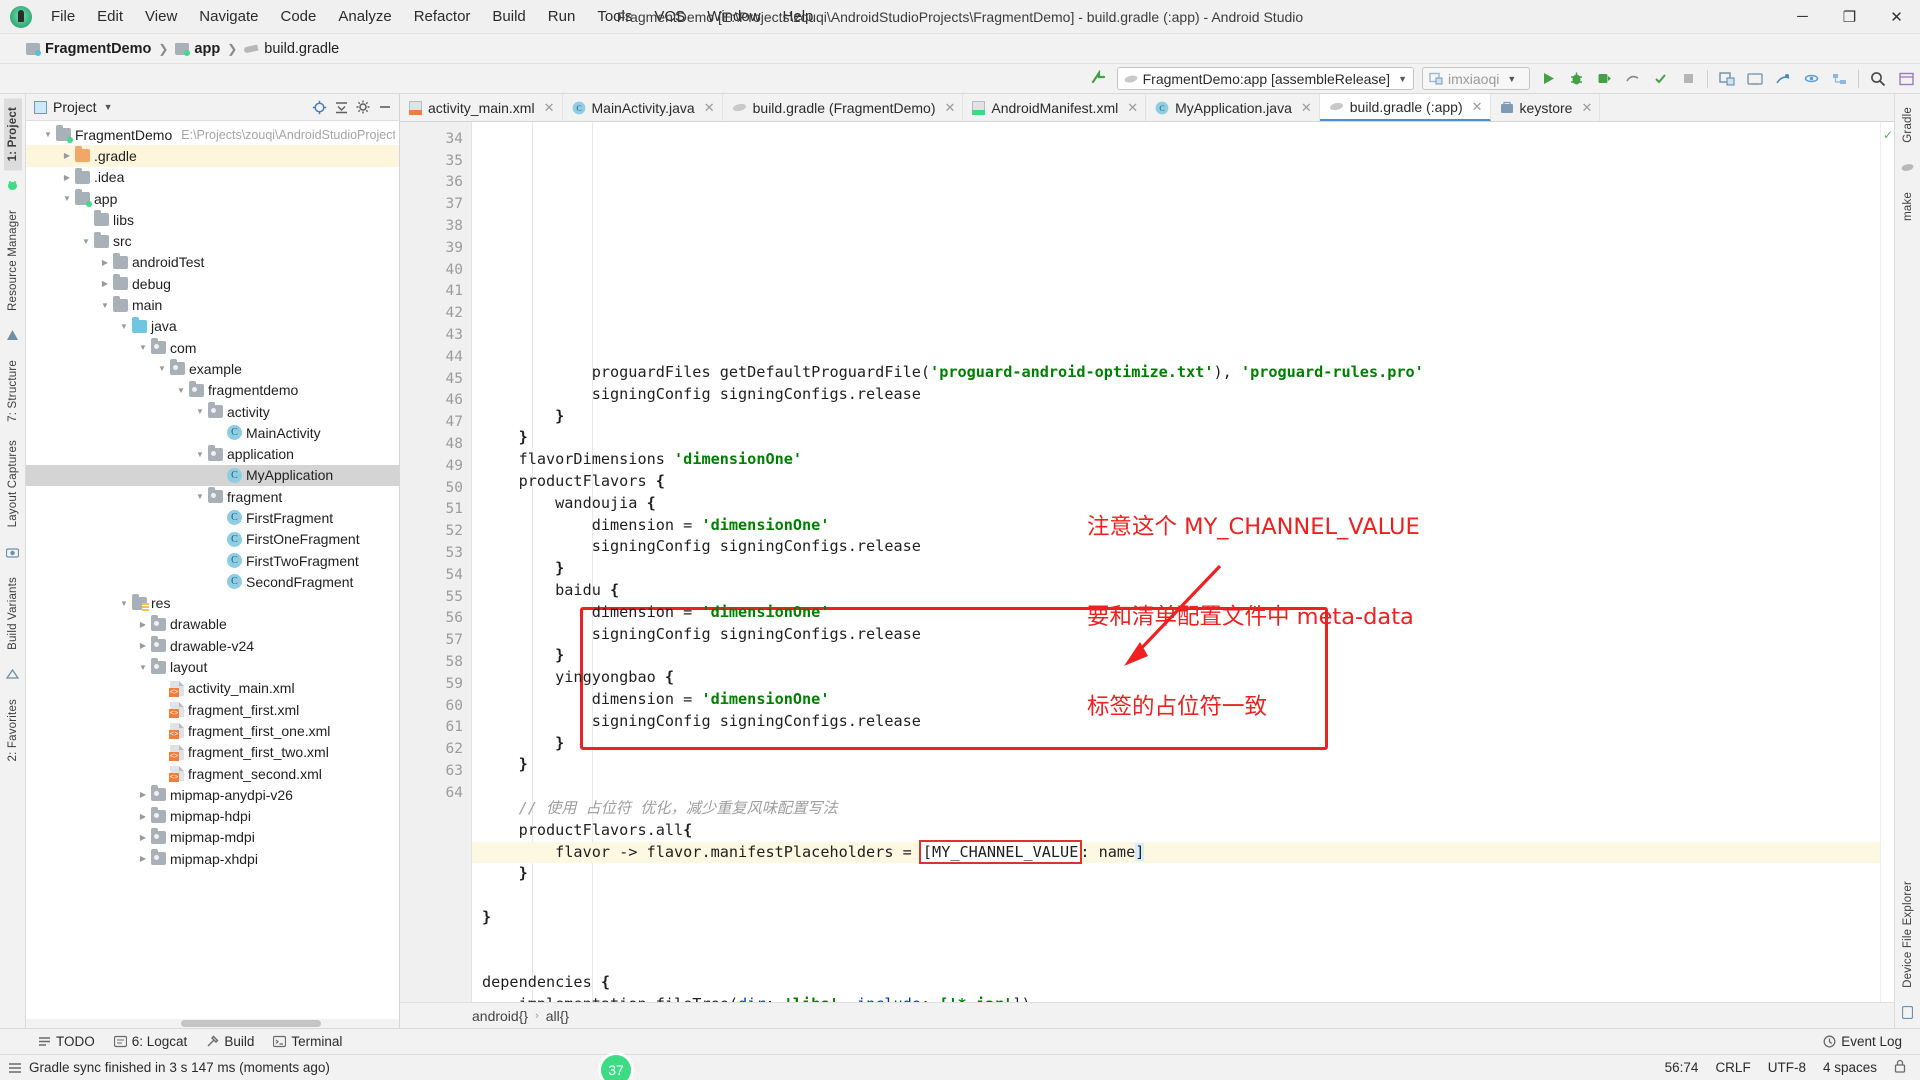 The image size is (1920, 1080). Describe the element at coordinates (444, 619) in the screenshot. I see `line-number-56: 56💡` at that location.